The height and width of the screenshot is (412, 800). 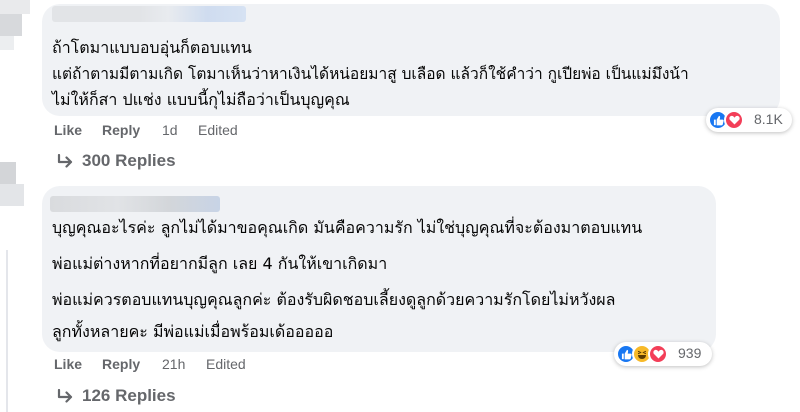 What do you see at coordinates (768, 119) in the screenshot?
I see `reaction-count: 8.1K` at bounding box center [768, 119].